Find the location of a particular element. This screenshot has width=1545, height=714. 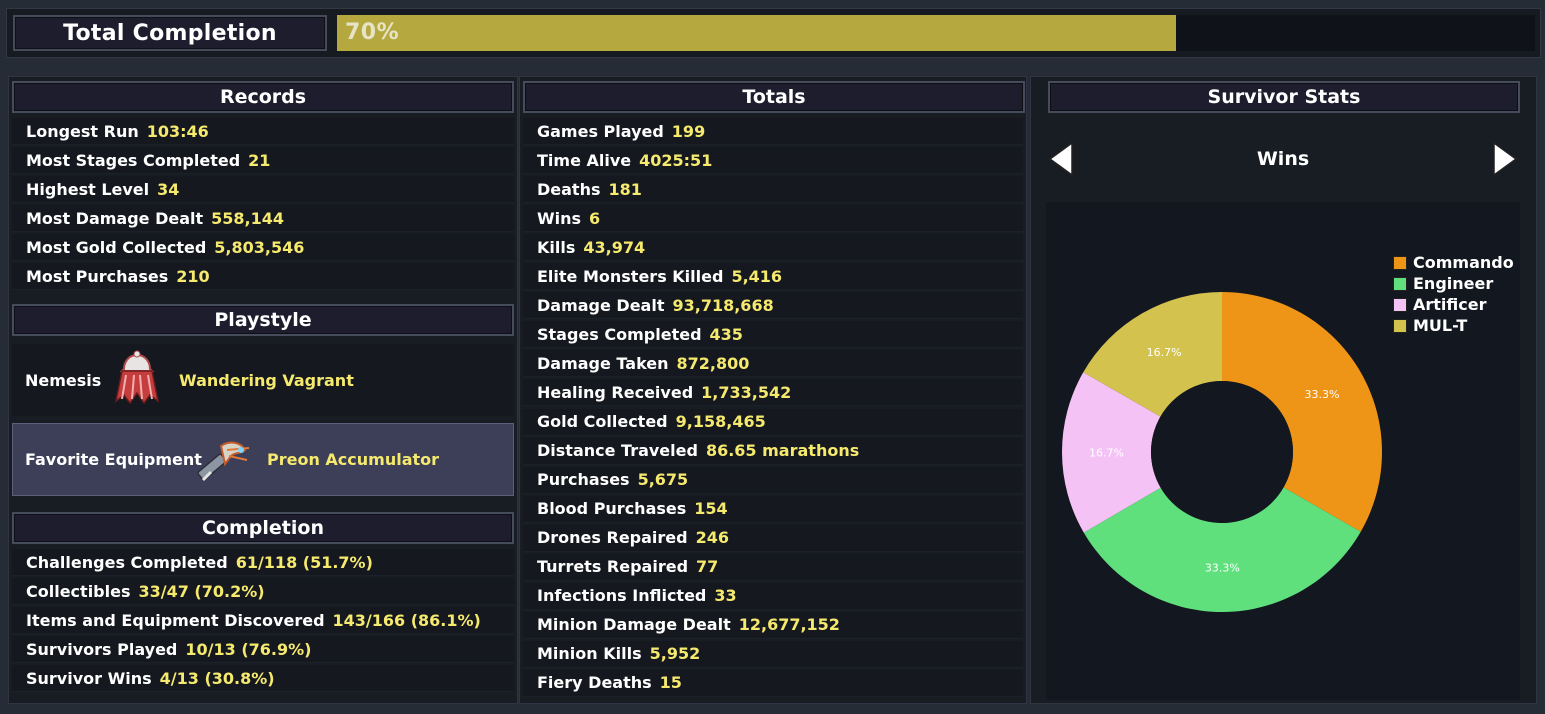

stat-label: Purchases is located at coordinates (583, 480).